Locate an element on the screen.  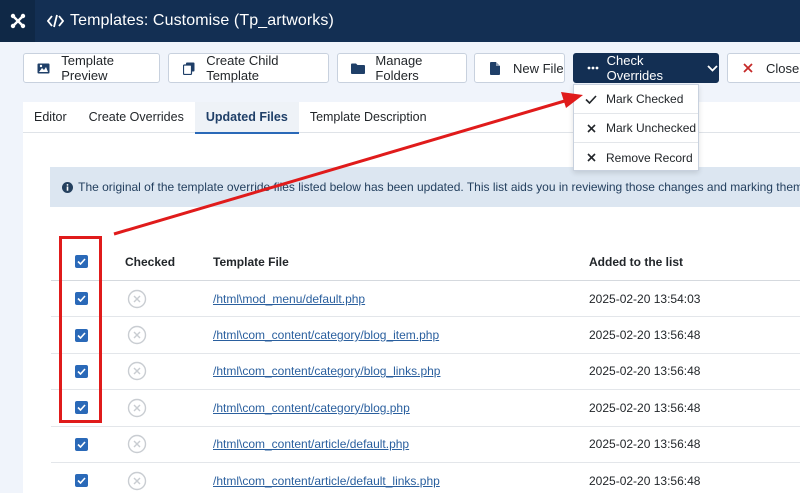
template-file-link: /html\mod_menu/default.php is located at coordinates (289, 299).